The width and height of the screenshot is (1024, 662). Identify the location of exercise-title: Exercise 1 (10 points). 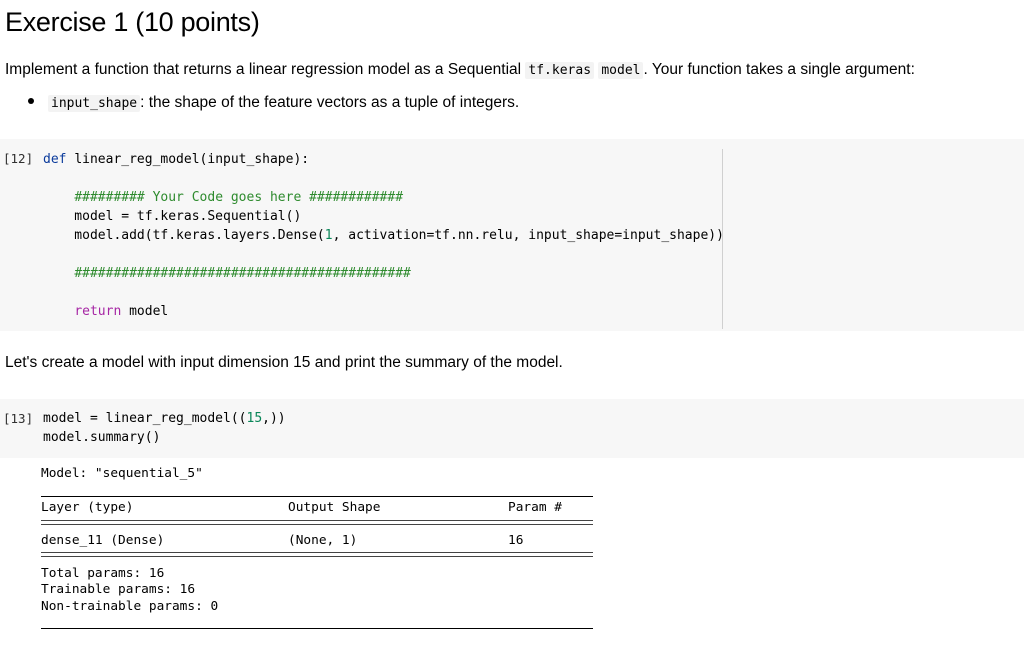
(132, 22).